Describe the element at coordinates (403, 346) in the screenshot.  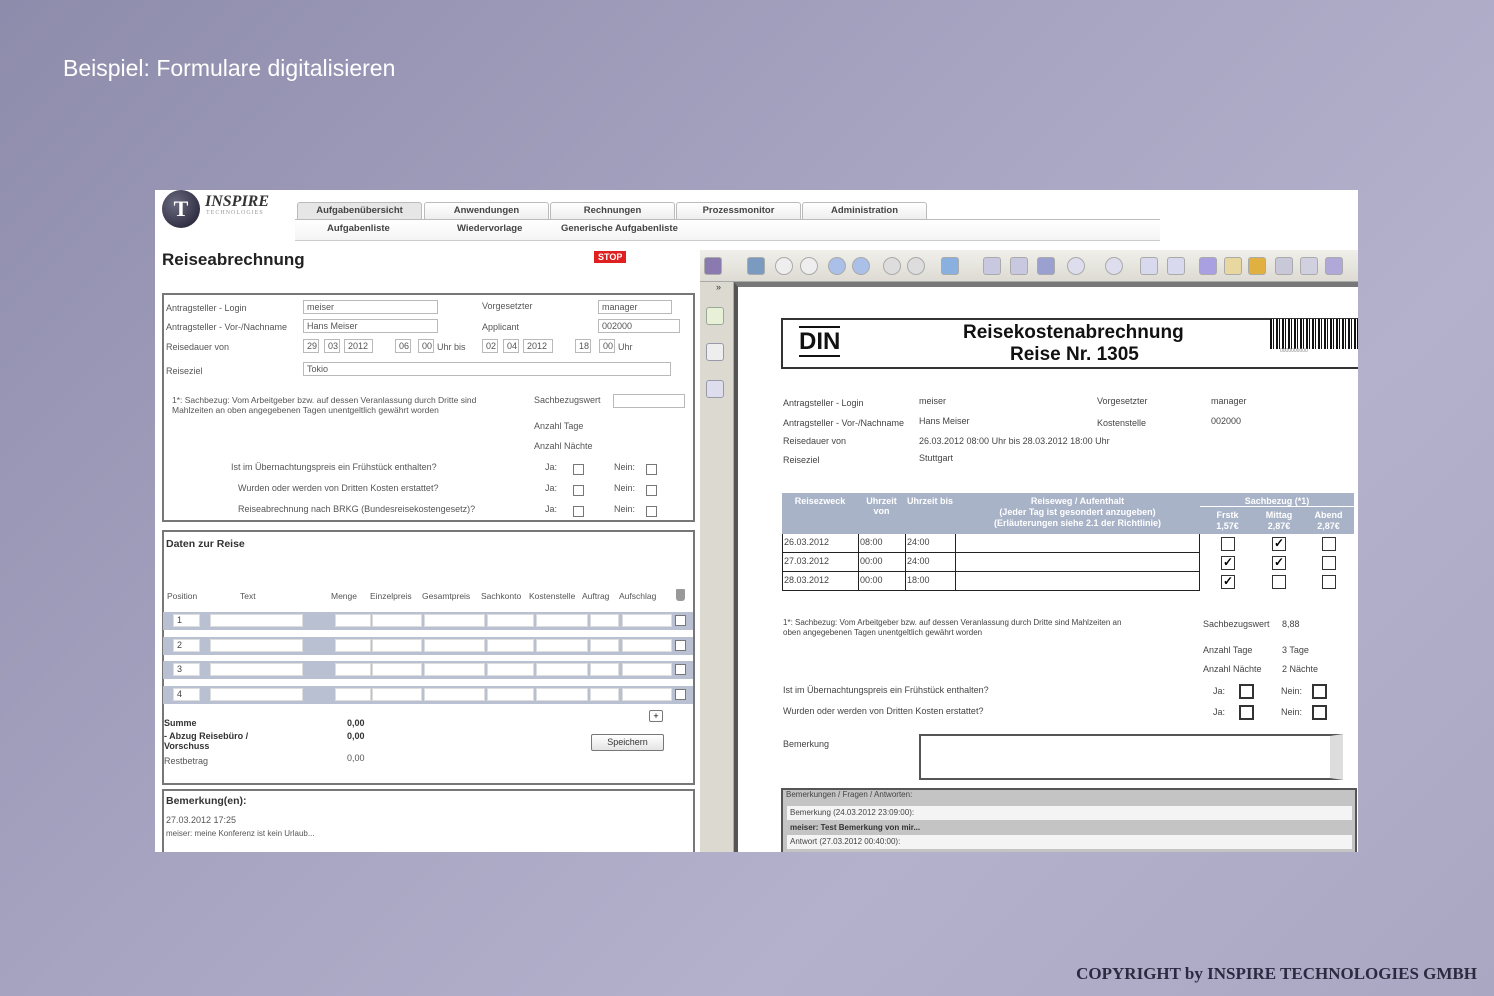
I see `from-hour-input: 06` at that location.